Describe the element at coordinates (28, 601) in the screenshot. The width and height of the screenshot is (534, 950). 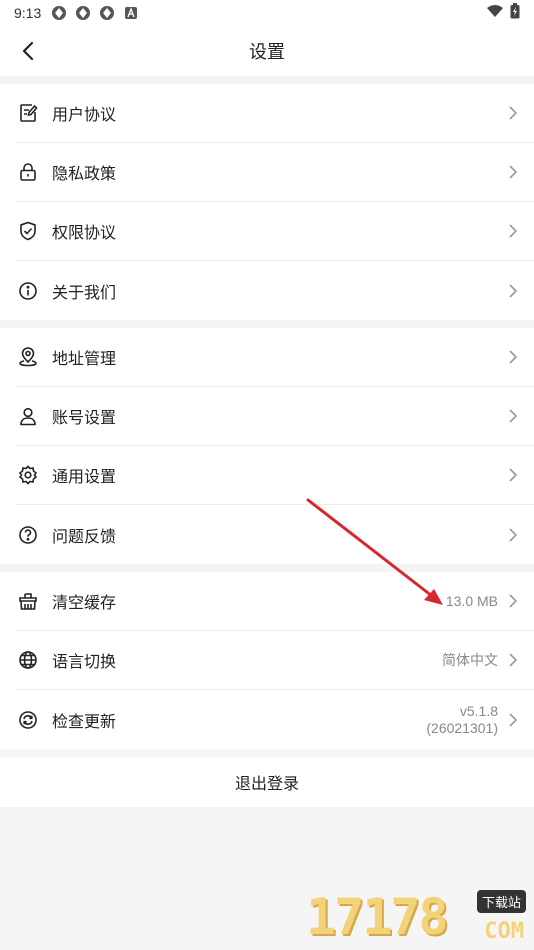
I see `broom-icon` at that location.